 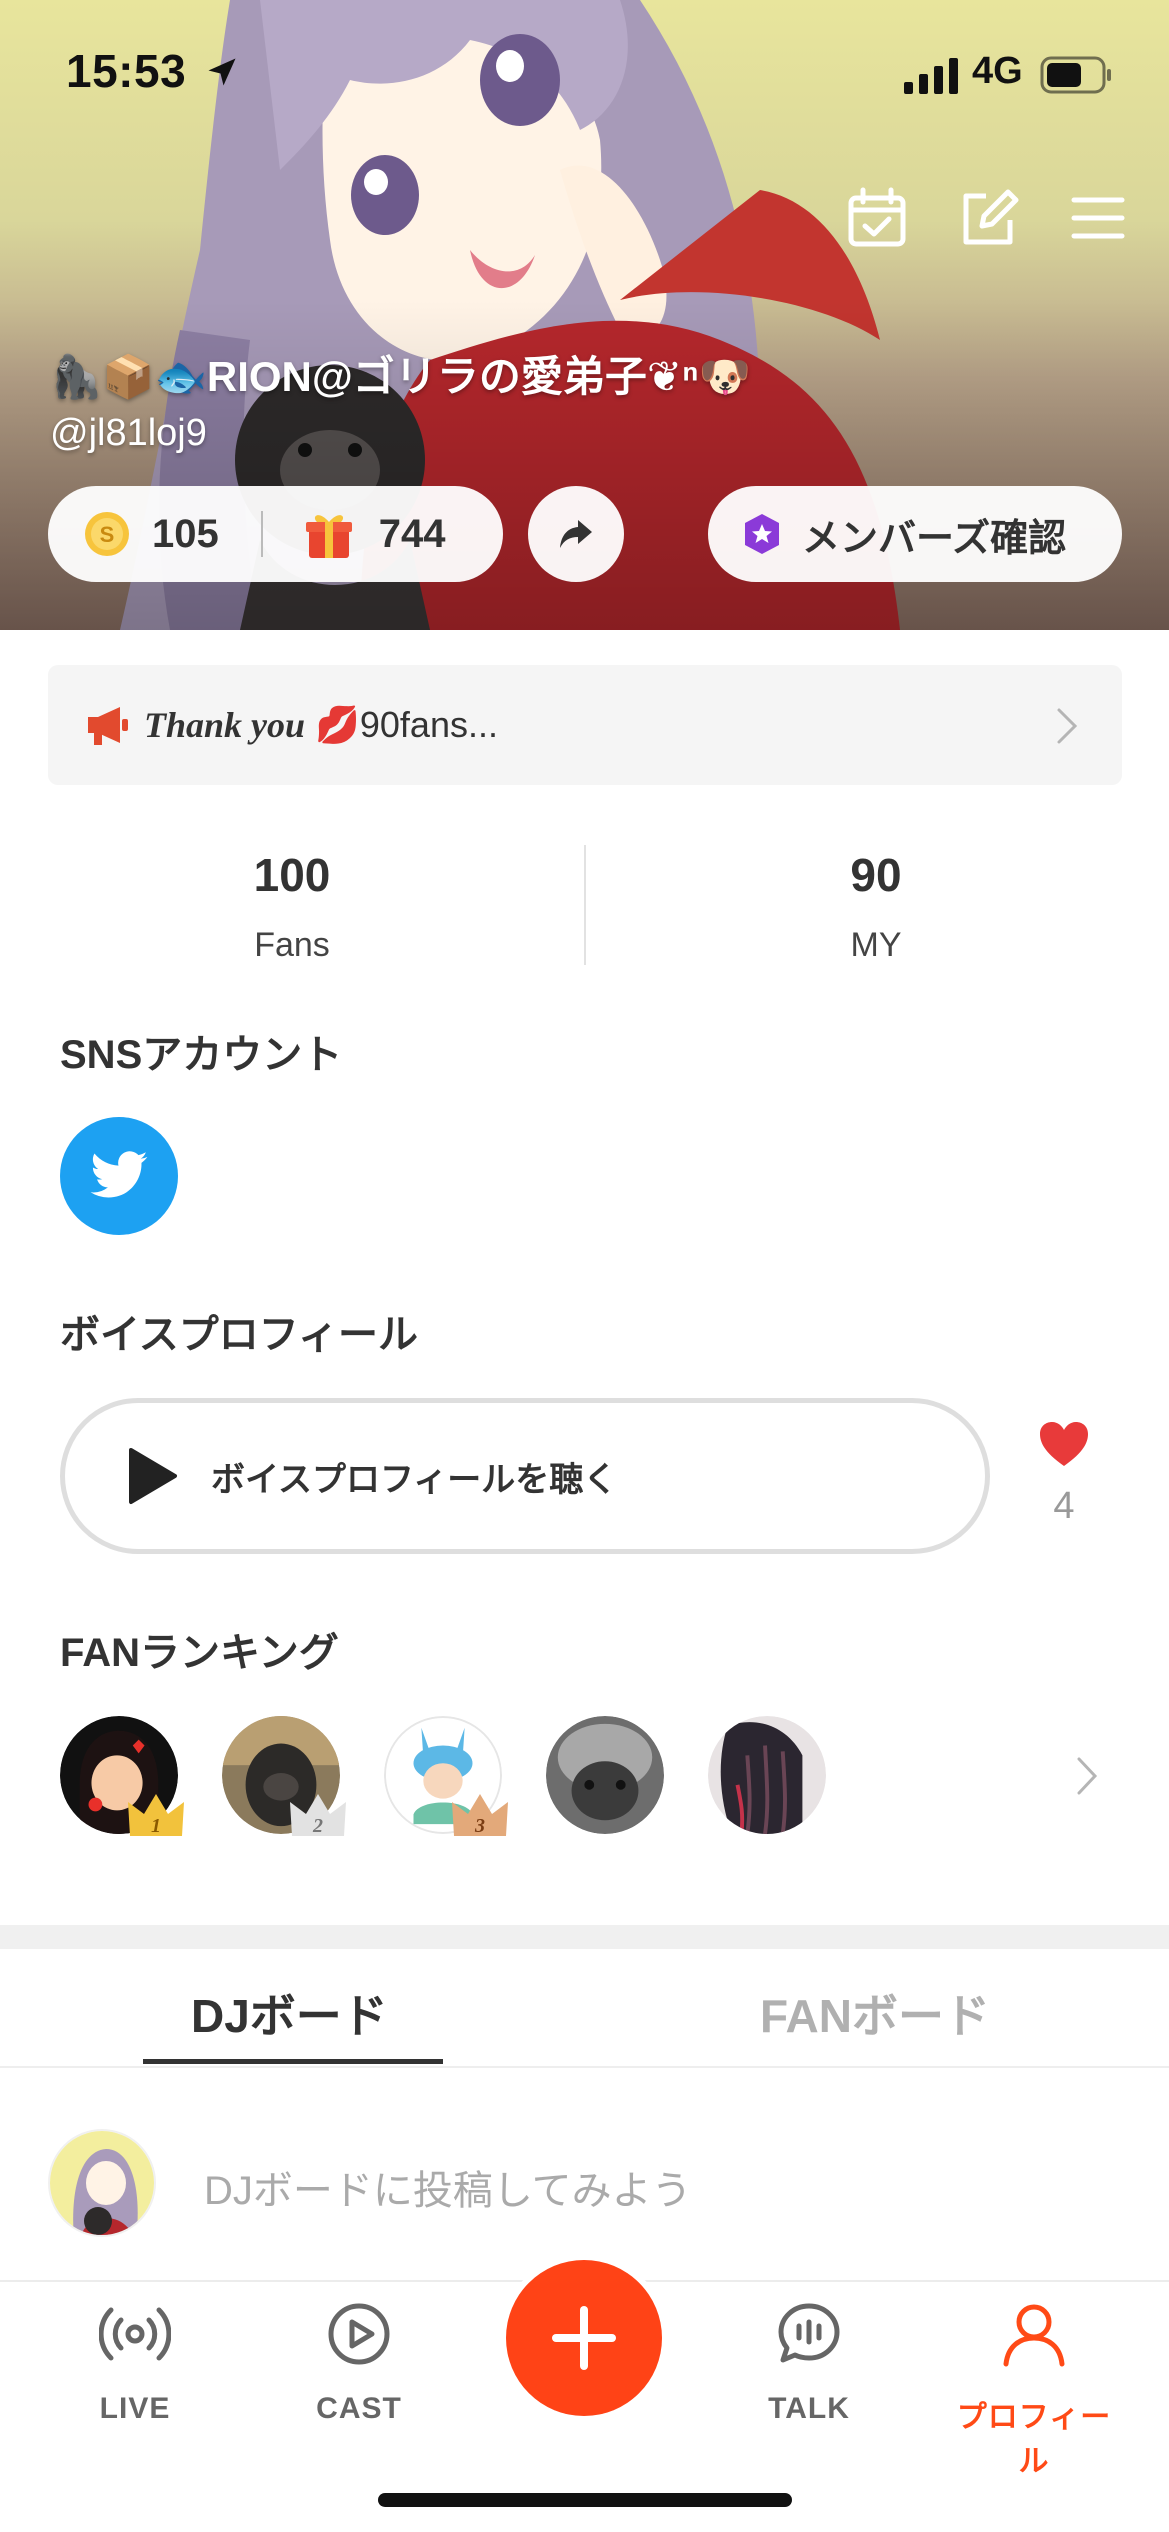 What do you see at coordinates (585, 2500) in the screenshot?
I see `home-indicator` at bounding box center [585, 2500].